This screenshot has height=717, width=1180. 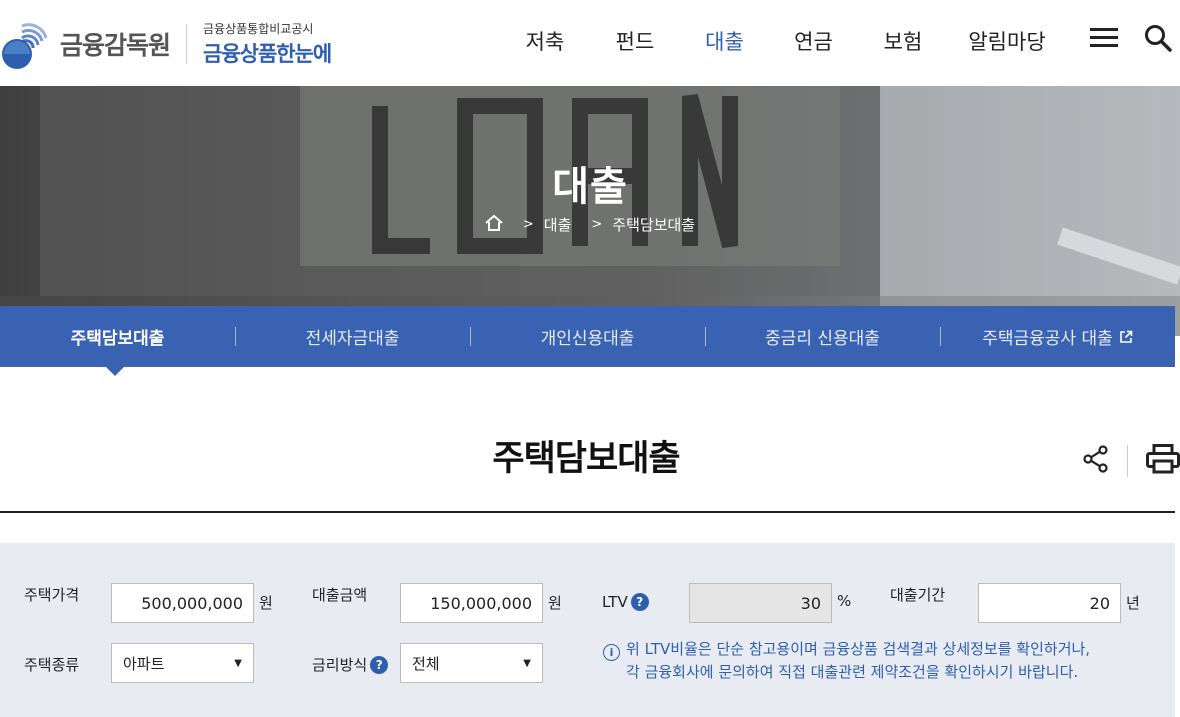 I want to click on house-type-label: 주택종류, so click(x=52, y=665).